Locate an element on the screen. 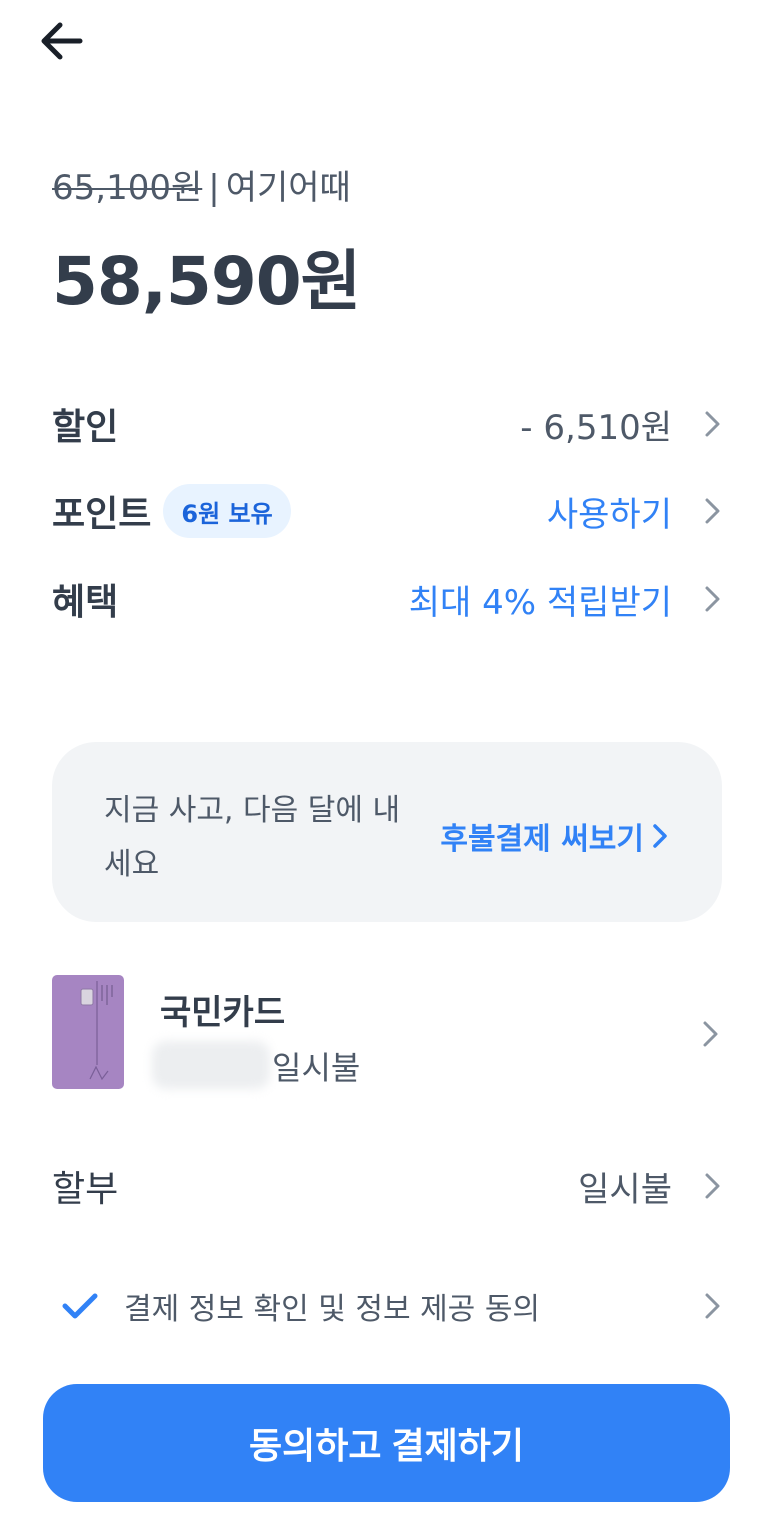 This screenshot has height=1535, width=773. discount-label: 할인 is located at coordinates (85, 427).